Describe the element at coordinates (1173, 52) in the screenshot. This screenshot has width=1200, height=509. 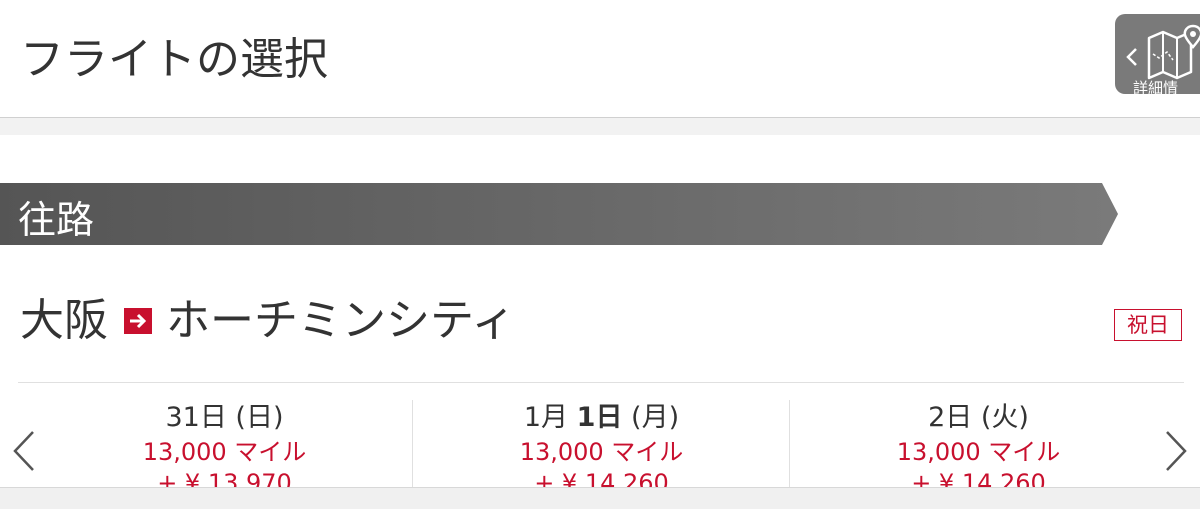
I see `map-pin-icon` at that location.